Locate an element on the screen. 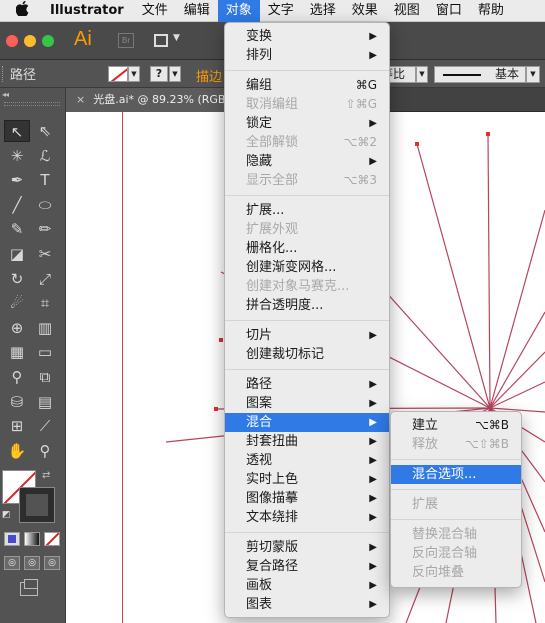  stroke-dropdown-arrow: ▼ is located at coordinates (175, 74).